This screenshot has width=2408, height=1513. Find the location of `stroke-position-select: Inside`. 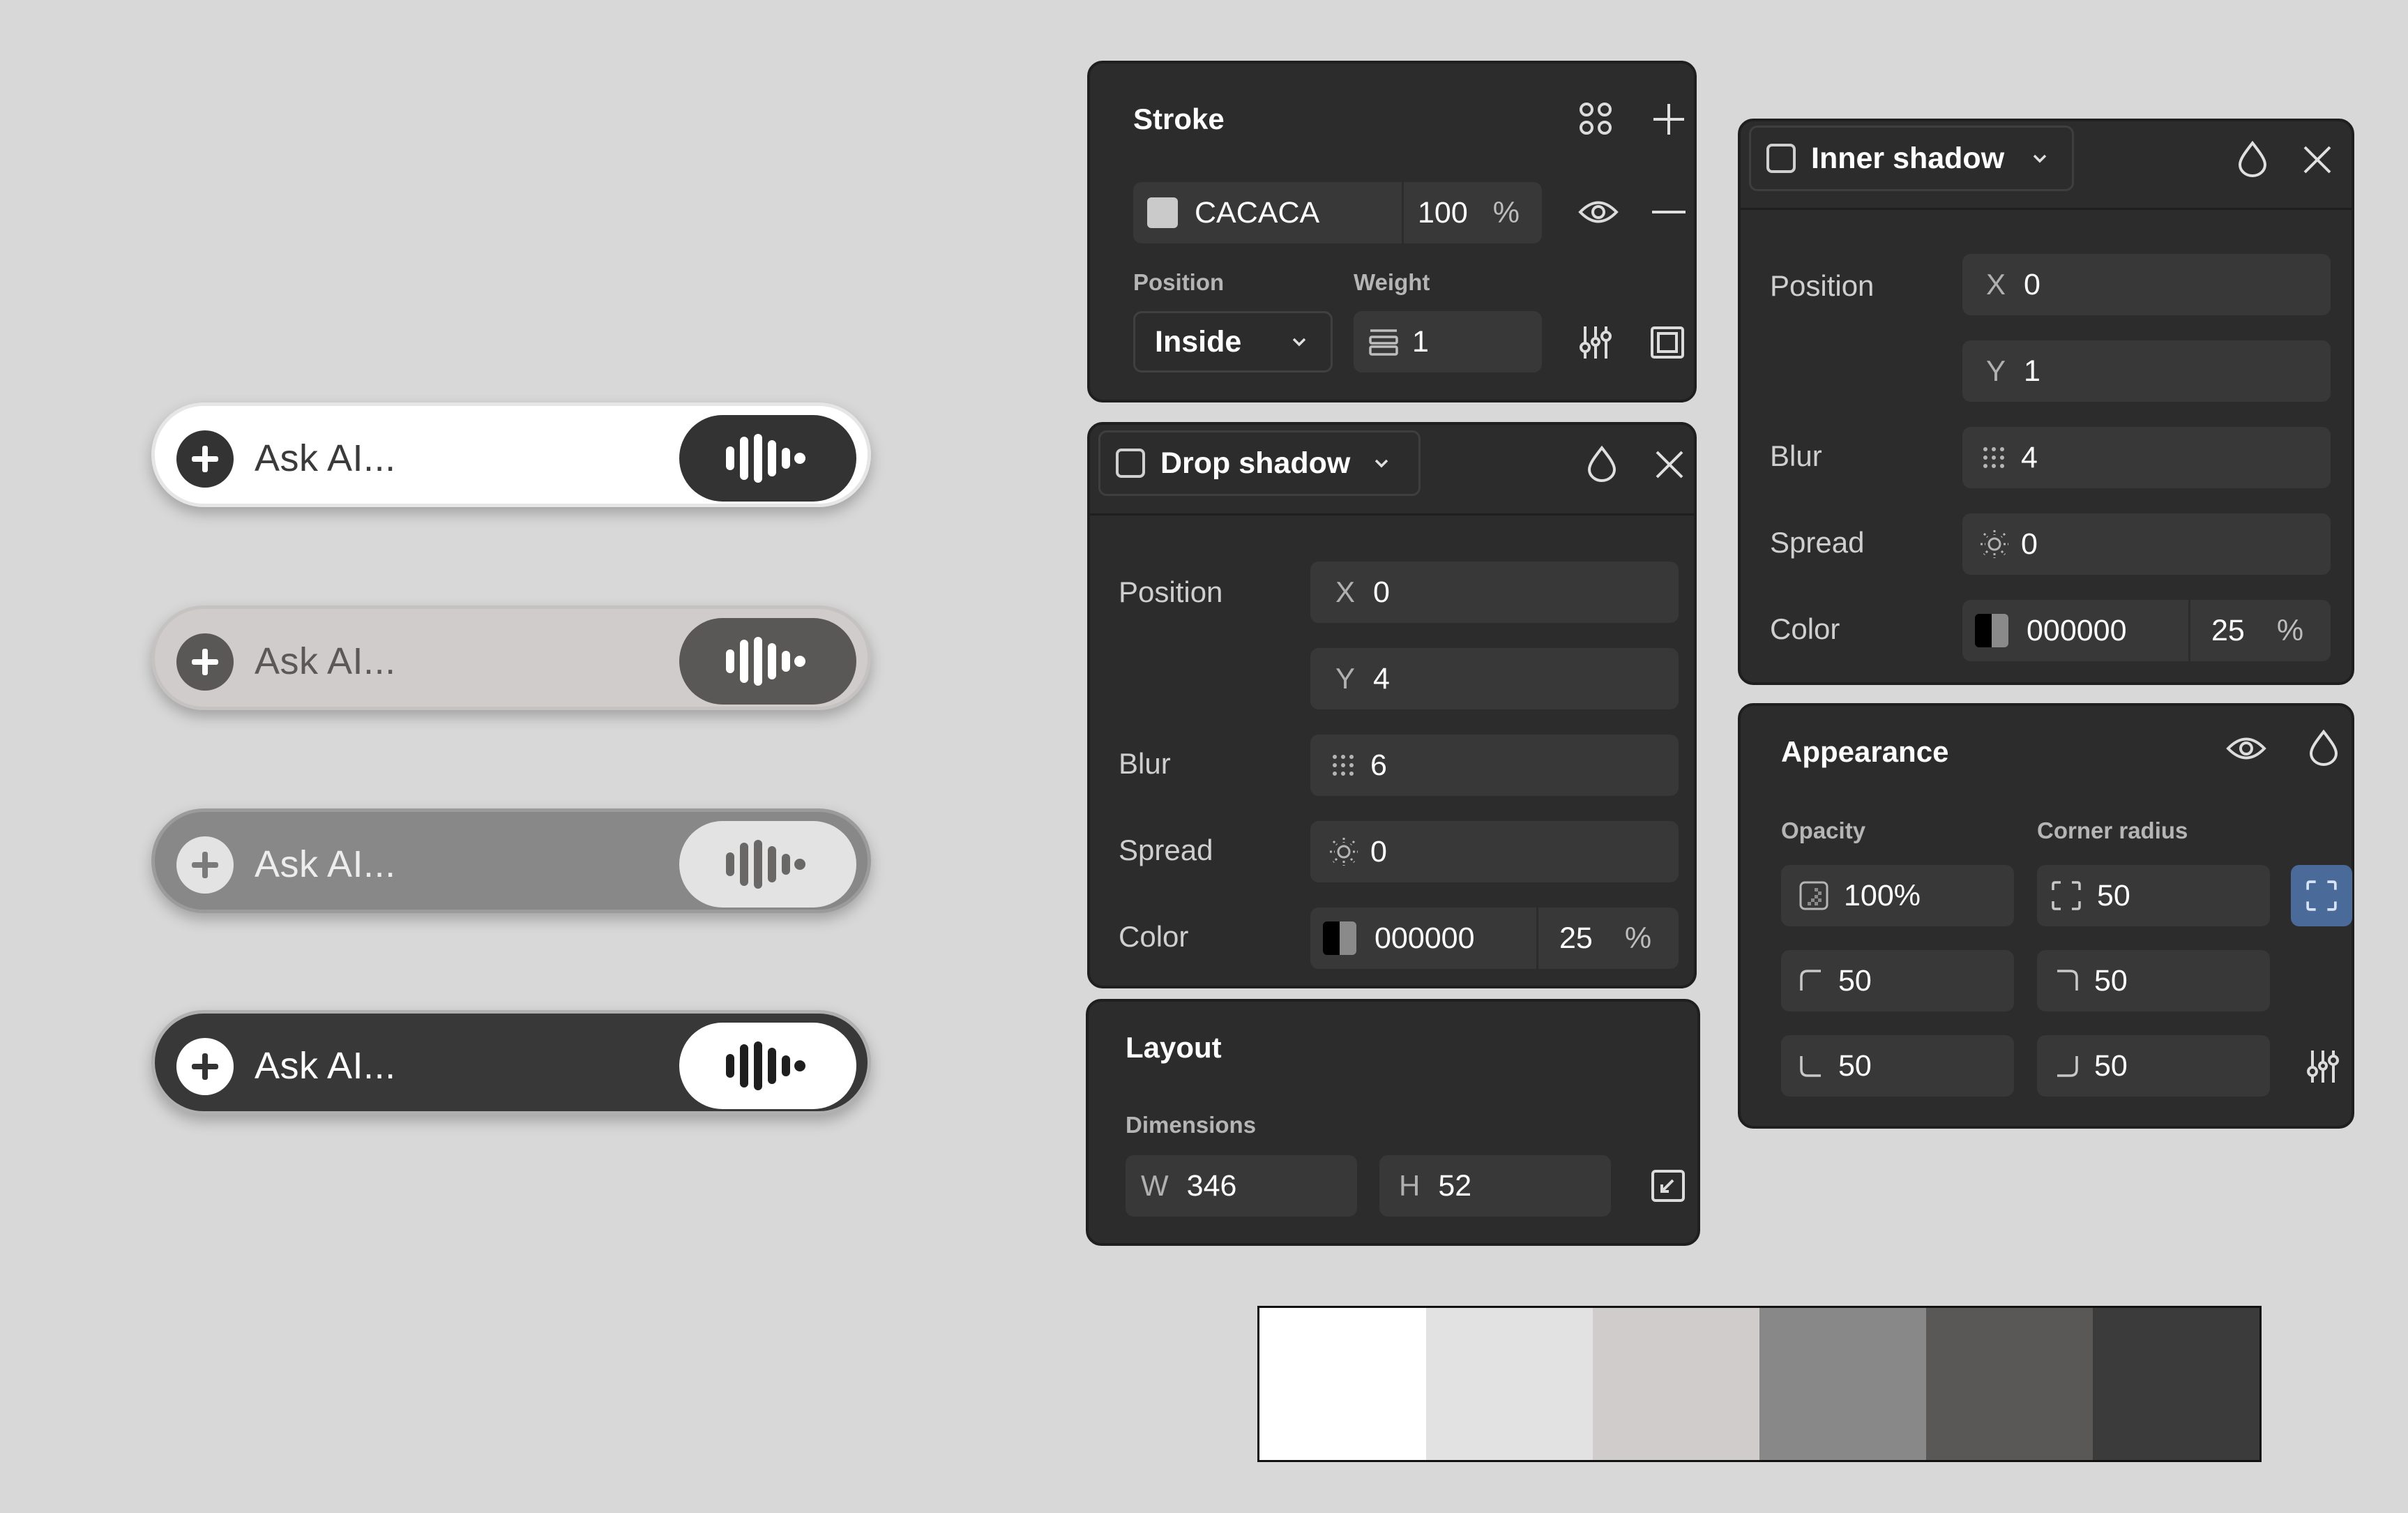

stroke-position-select: Inside is located at coordinates (1233, 341).